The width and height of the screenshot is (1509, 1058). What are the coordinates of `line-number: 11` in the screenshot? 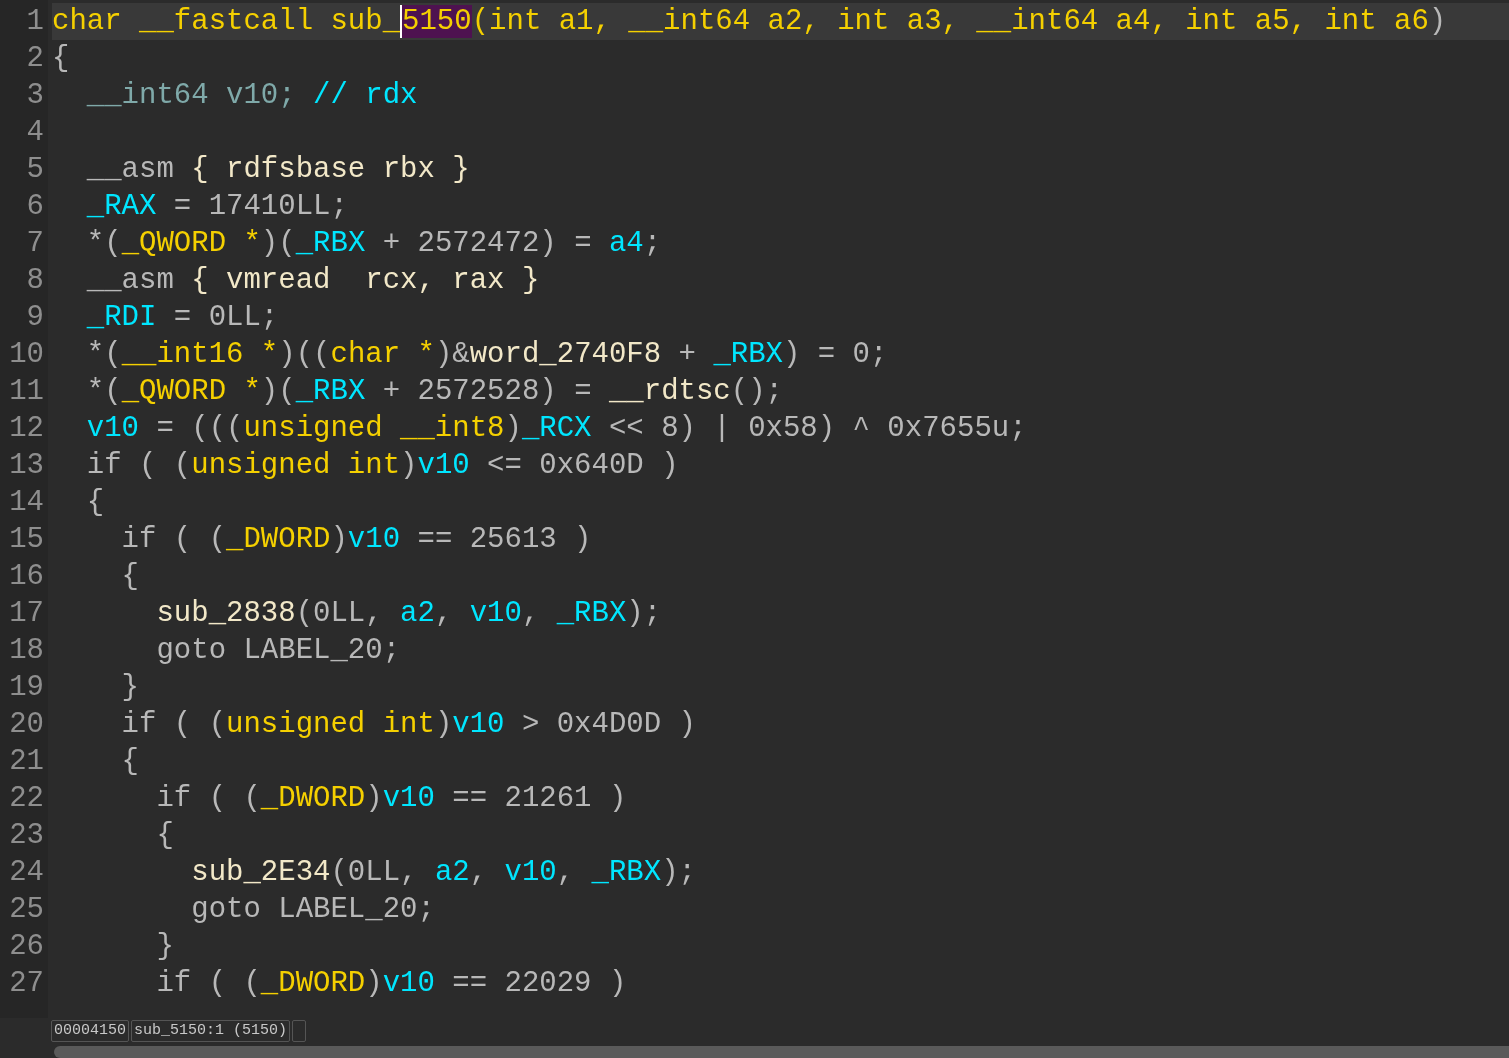 It's located at (26, 392).